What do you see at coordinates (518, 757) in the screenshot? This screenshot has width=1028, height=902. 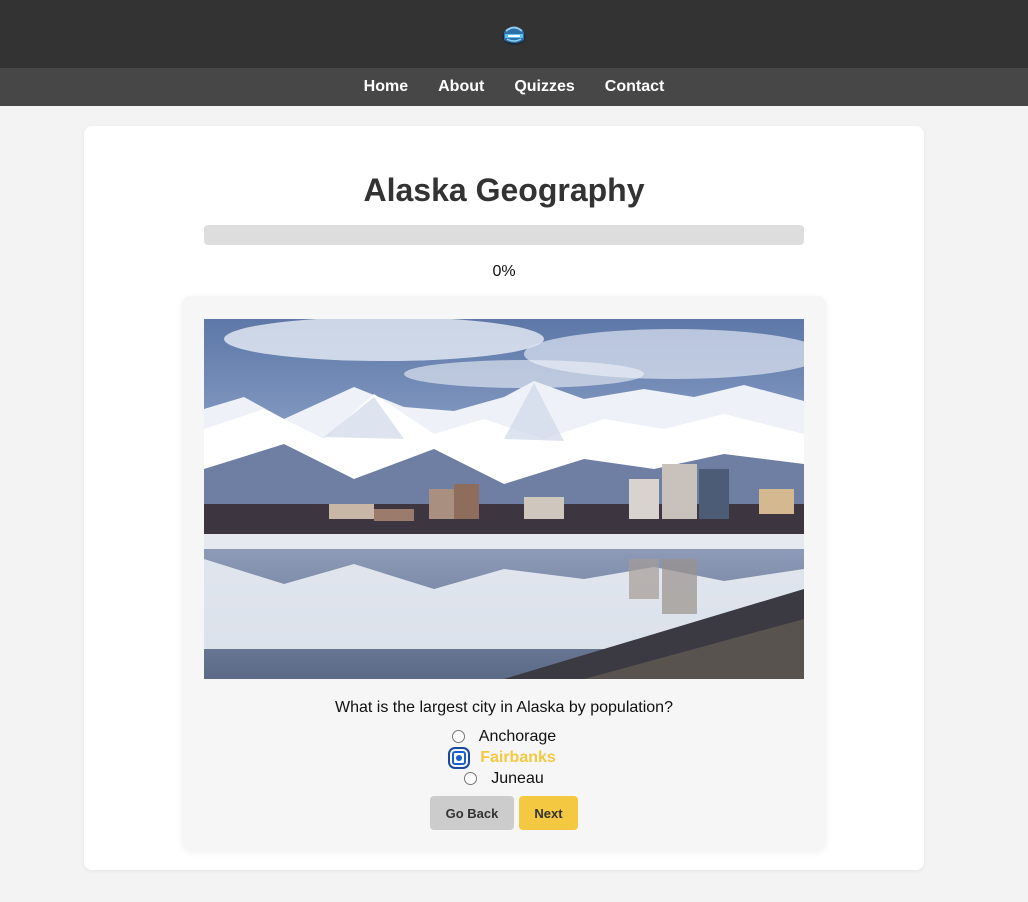 I see `option-label: Fairbanks` at bounding box center [518, 757].